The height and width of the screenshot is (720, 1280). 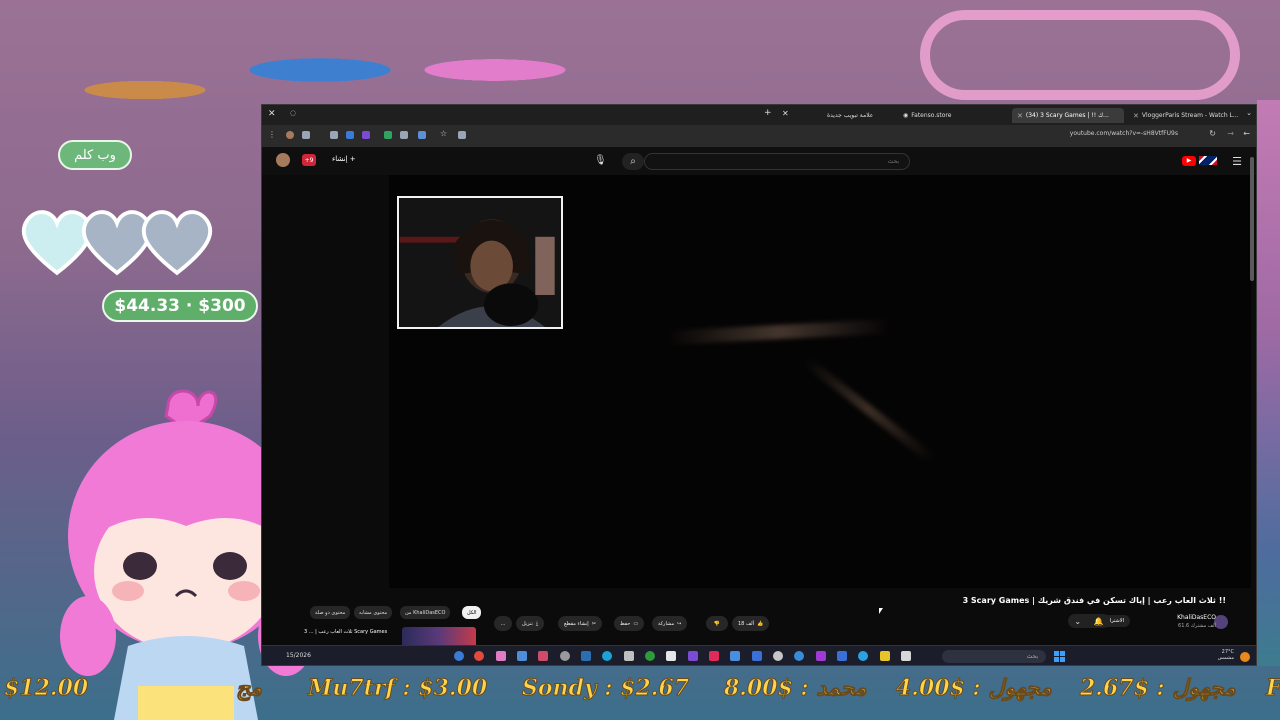 I want to click on clip-button: إنشاء مقطع ✂, so click(x=580, y=623).